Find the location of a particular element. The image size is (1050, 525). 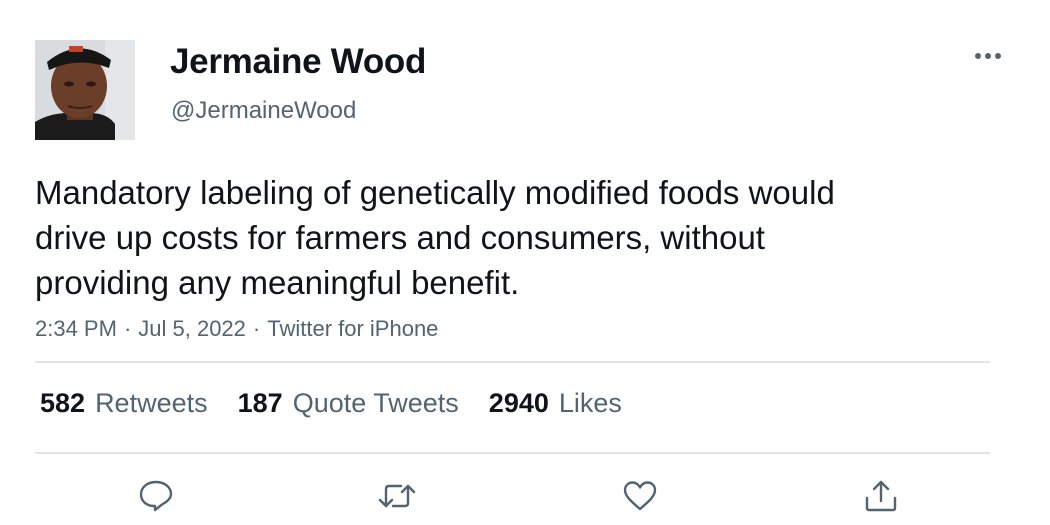

heart-icon is located at coordinates (640, 496).